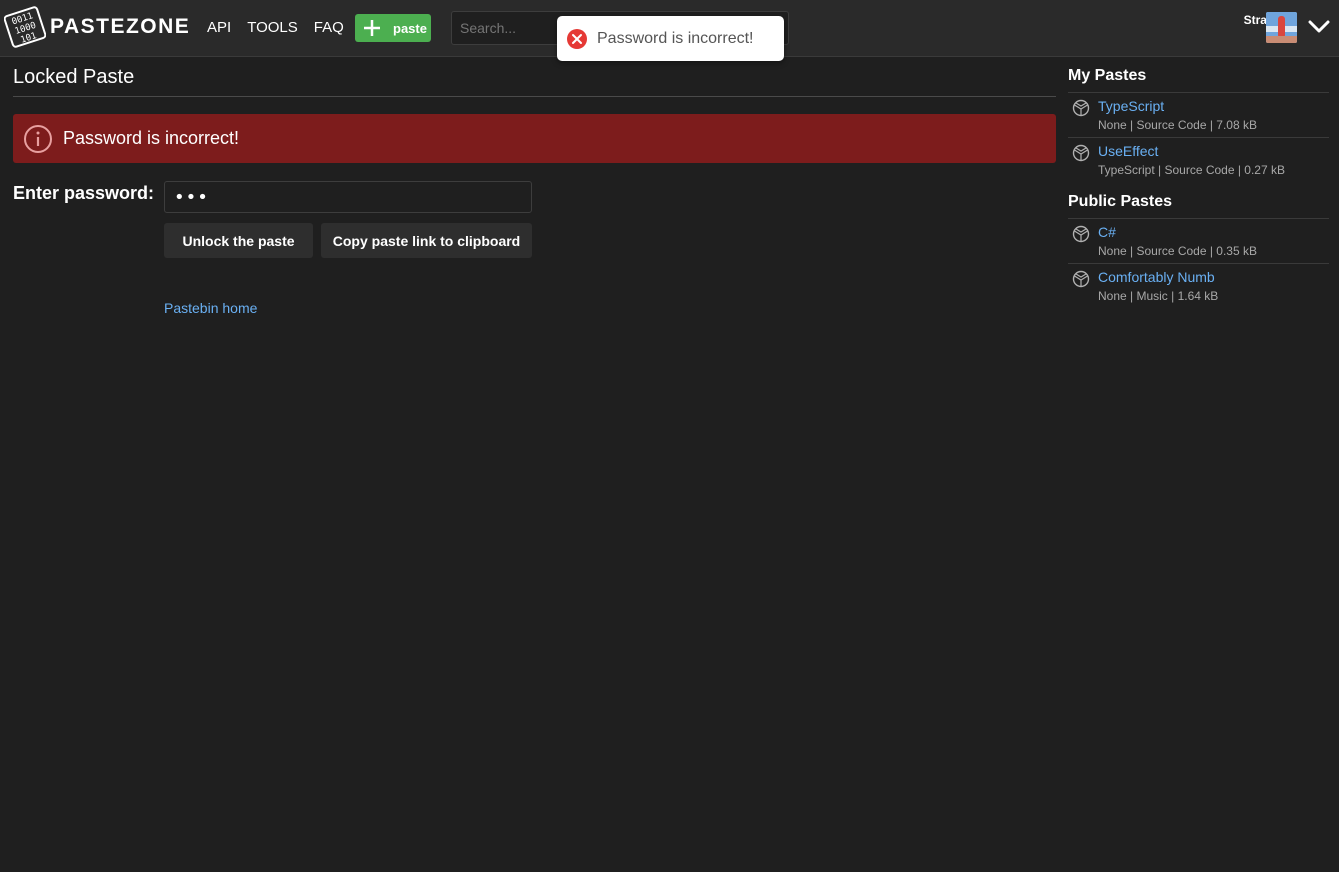 Image resolution: width=1339 pixels, height=872 pixels. Describe the element at coordinates (1107, 232) in the screenshot. I see `paste-title: C#` at that location.